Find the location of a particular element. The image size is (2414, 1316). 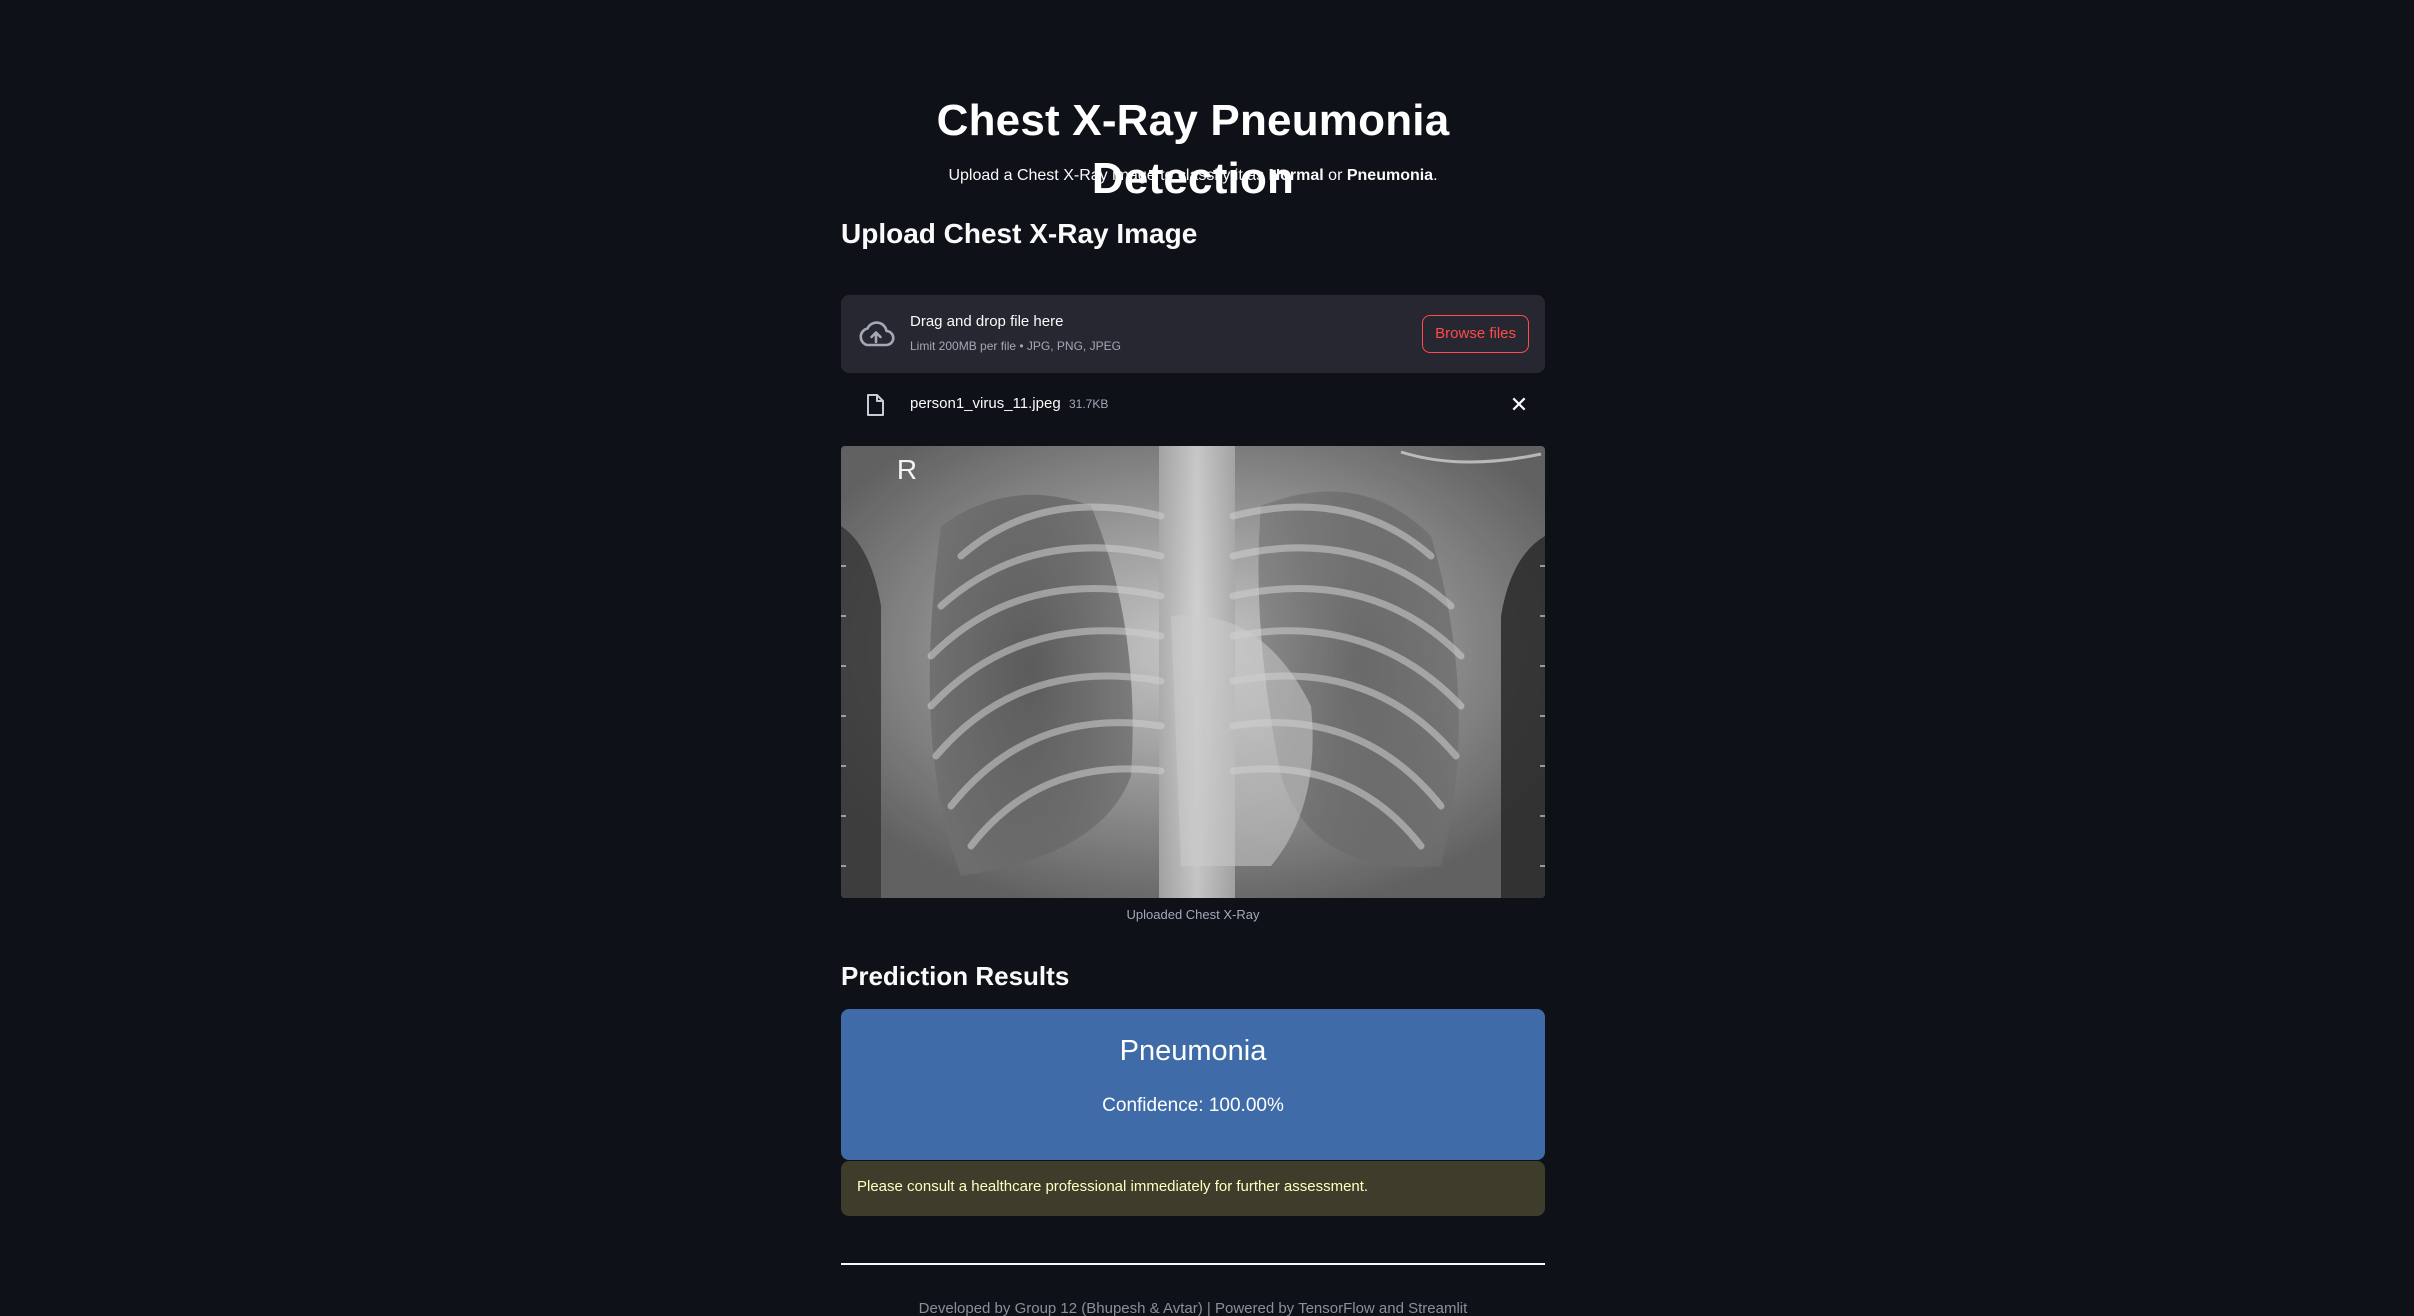

dropzone-limit: Limit 200MB per file • JPG, PNG, JPEG is located at coordinates (1015, 346).